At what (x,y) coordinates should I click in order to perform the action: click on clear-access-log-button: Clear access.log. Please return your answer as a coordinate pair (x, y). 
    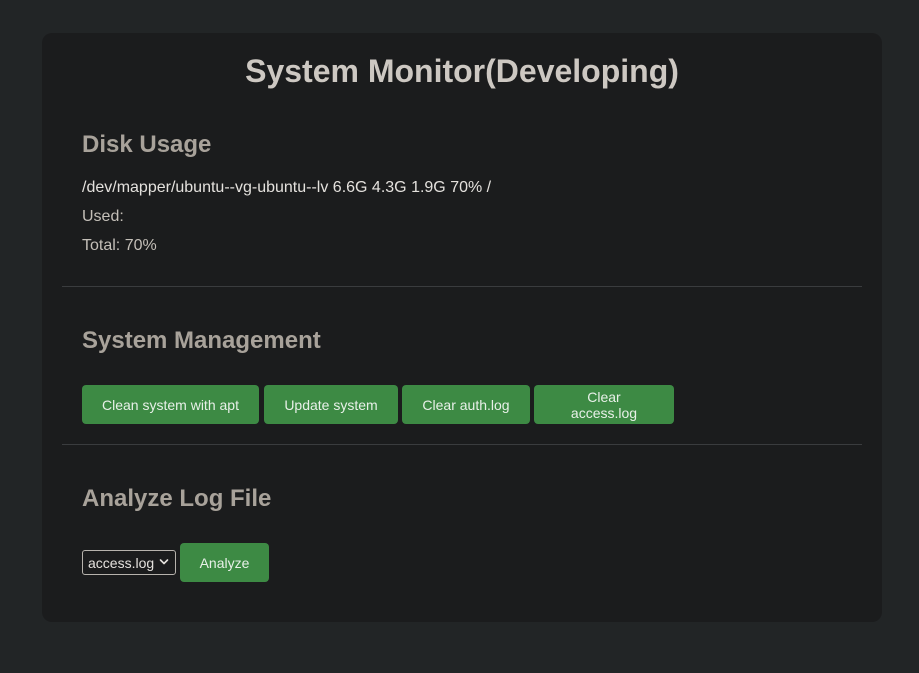
    Looking at the image, I should click on (604, 404).